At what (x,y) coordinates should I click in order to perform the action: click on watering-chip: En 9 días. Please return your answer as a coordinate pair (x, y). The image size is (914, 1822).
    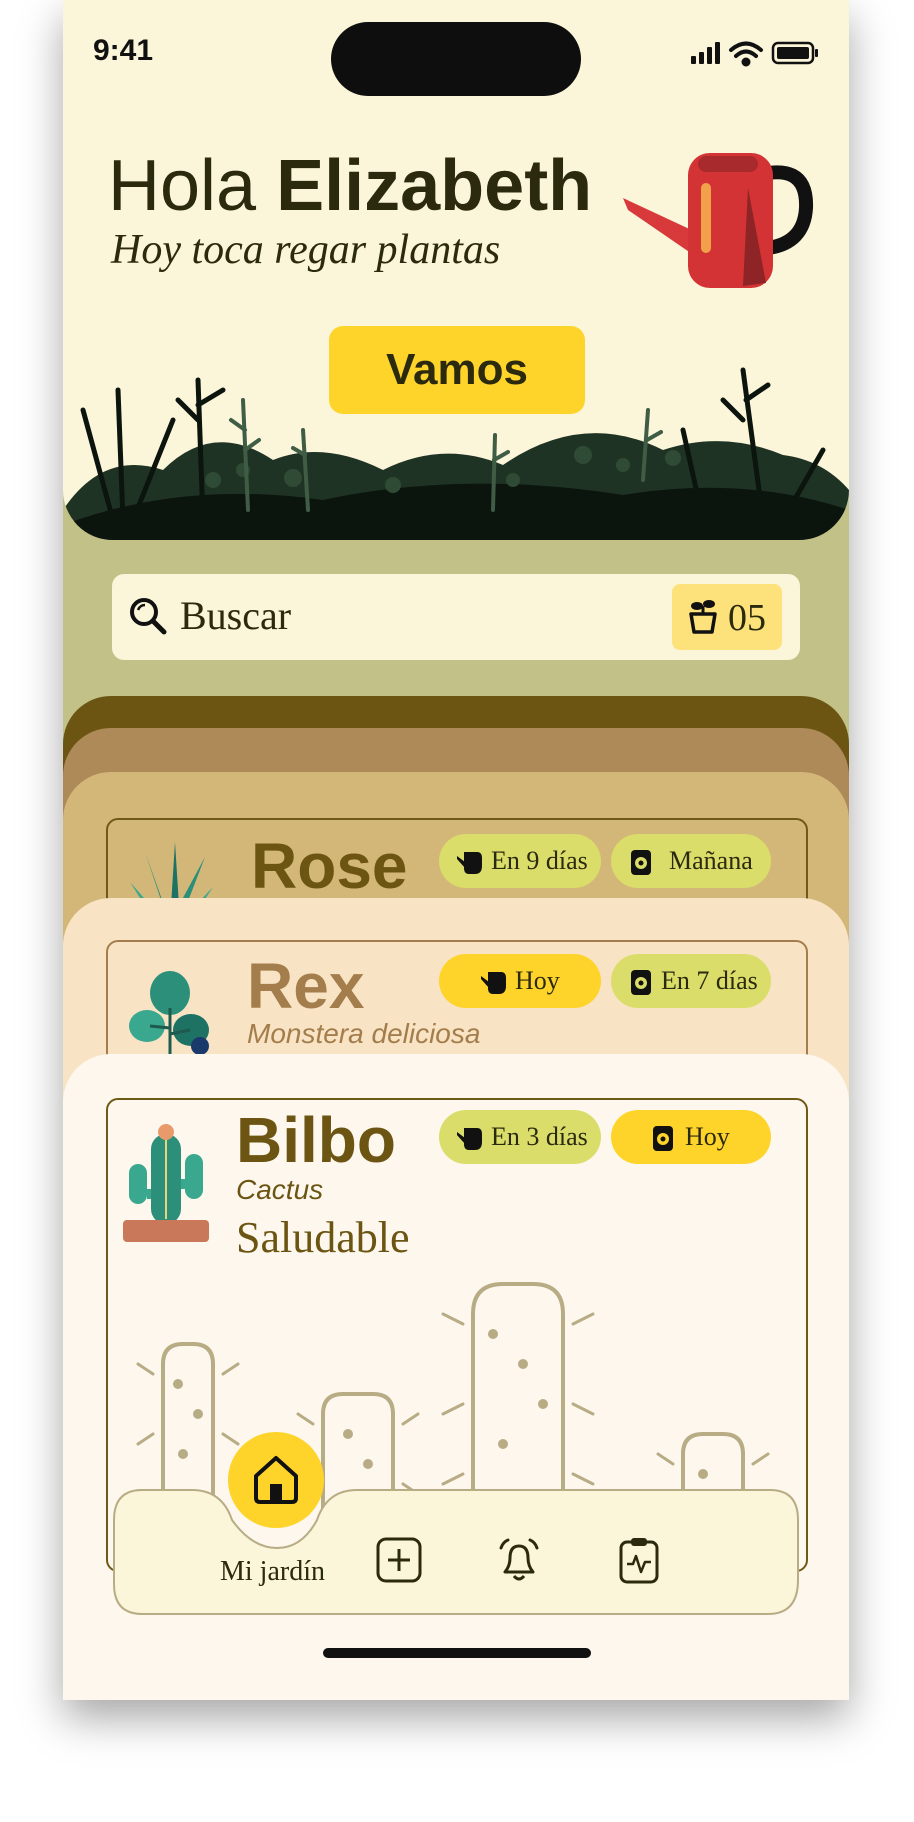
    Looking at the image, I should click on (520, 861).